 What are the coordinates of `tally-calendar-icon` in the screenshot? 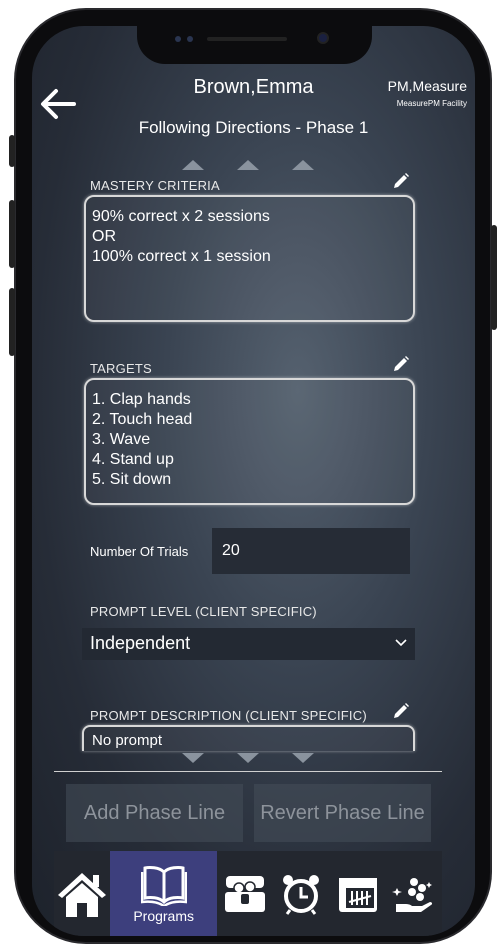 It's located at (357, 894).